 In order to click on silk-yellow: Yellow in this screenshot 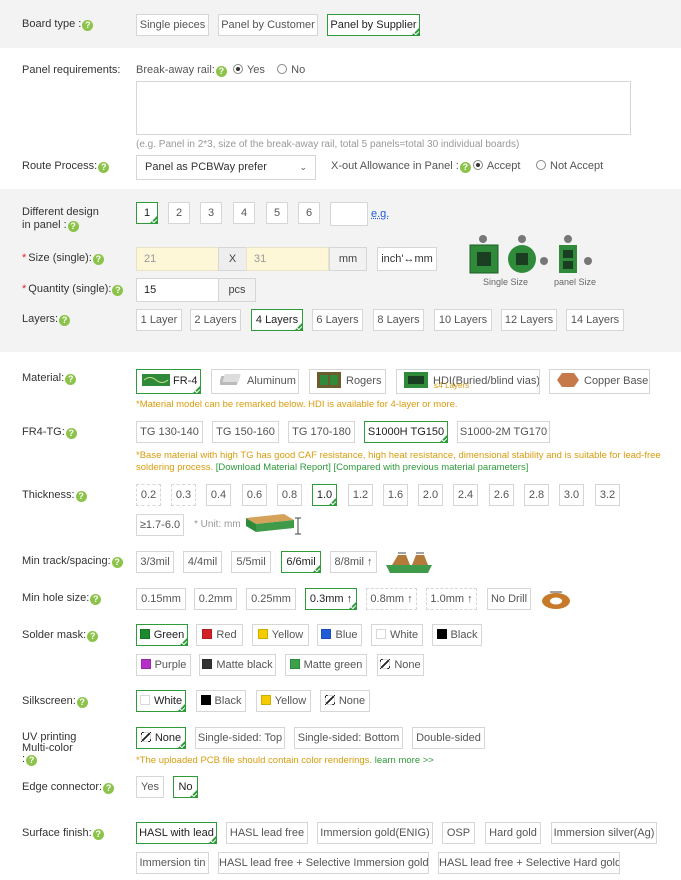, I will do `click(283, 701)`.